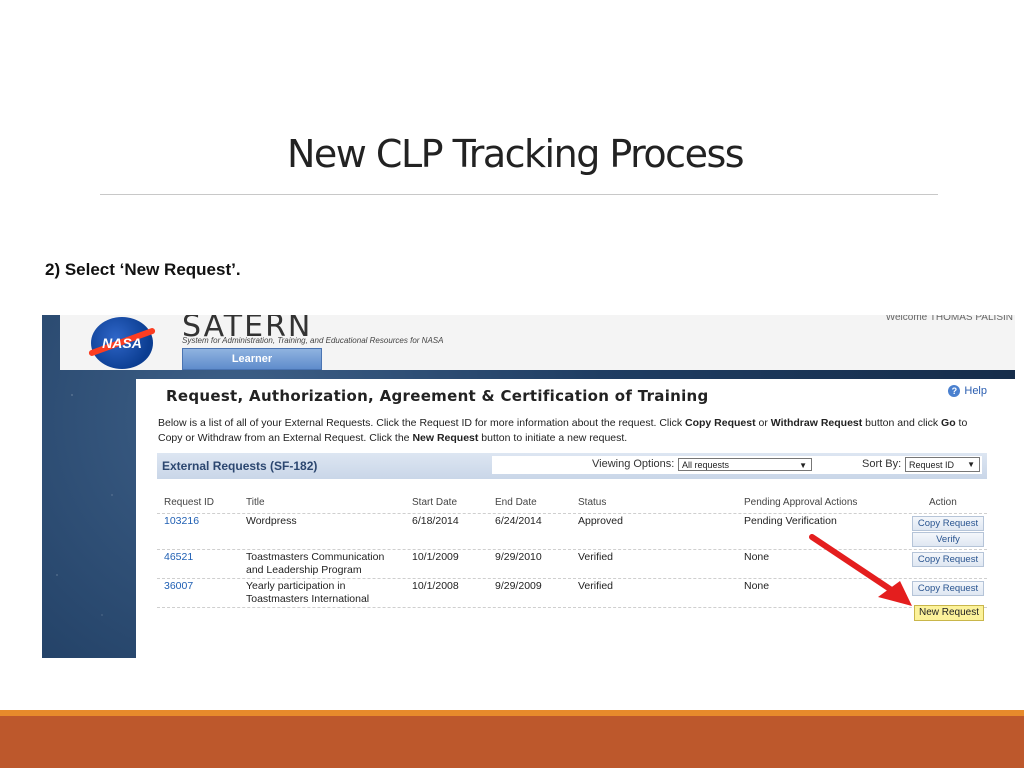 Image resolution: width=1024 pixels, height=768 pixels. I want to click on footer-accent-bar, so click(512, 739).